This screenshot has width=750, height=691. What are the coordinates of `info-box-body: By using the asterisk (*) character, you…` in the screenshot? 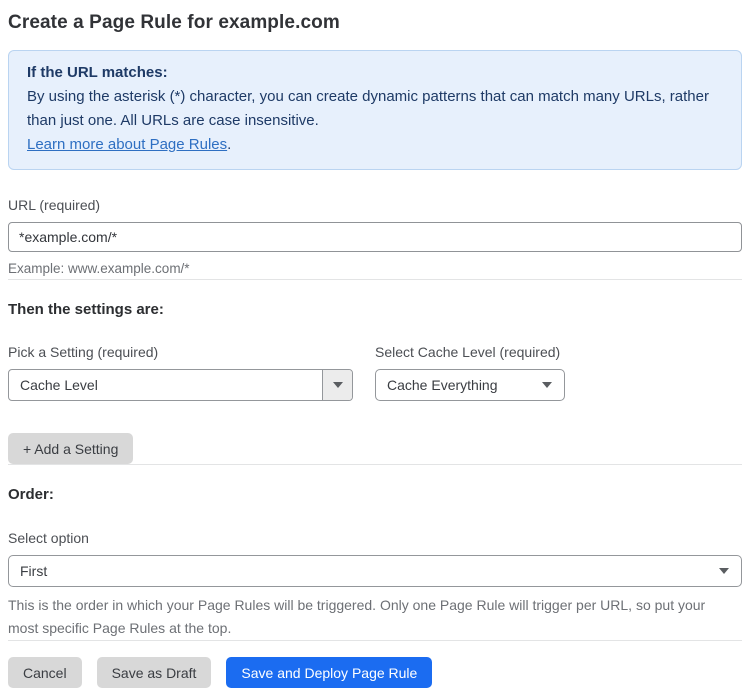 It's located at (368, 108).